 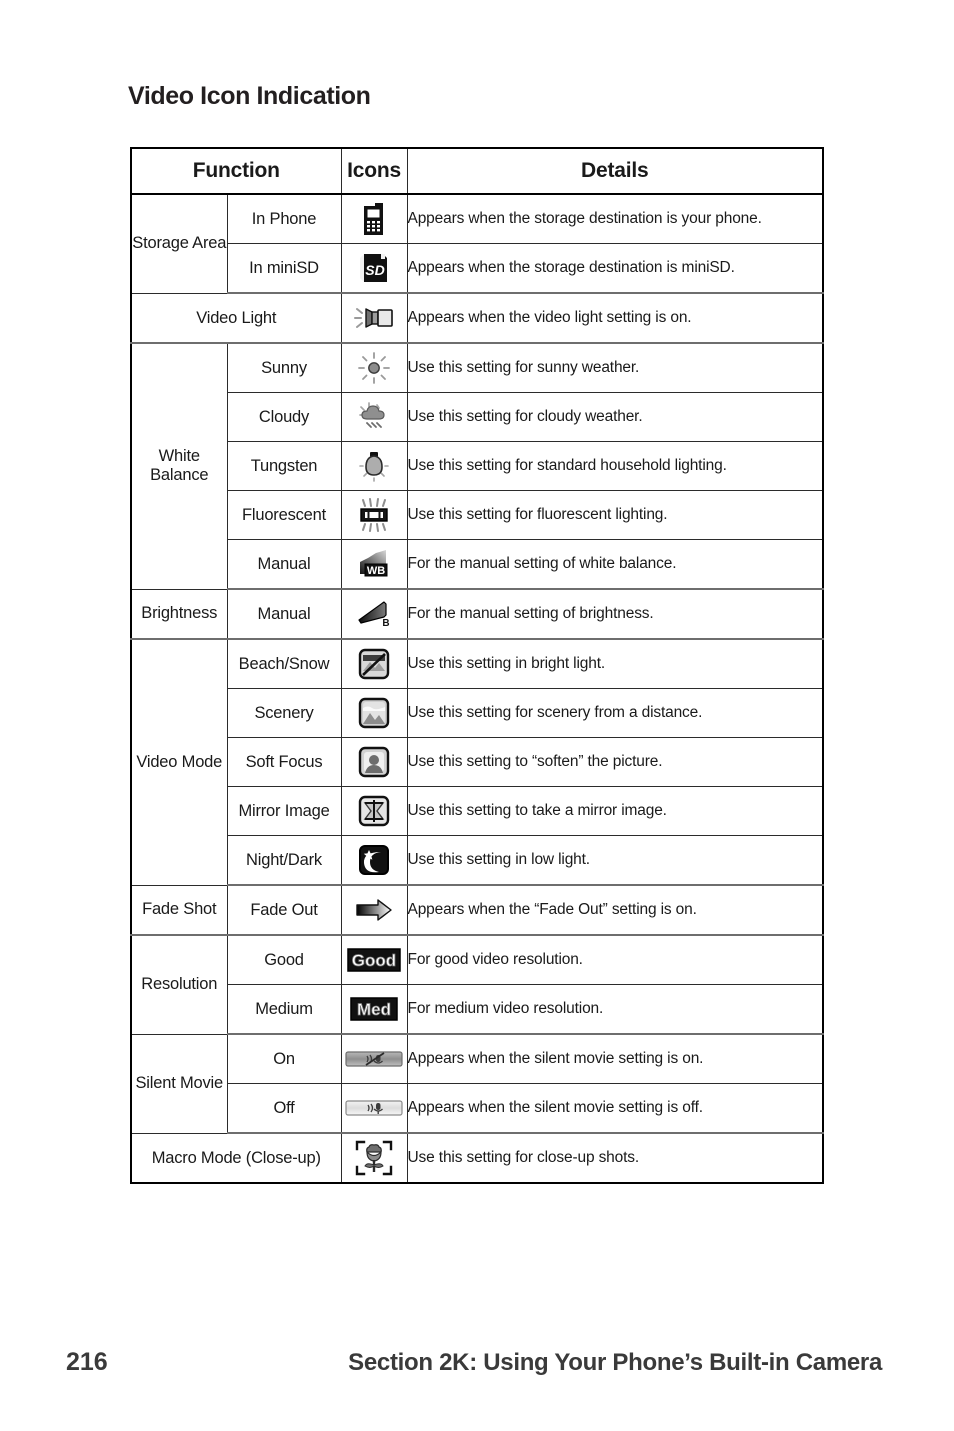 What do you see at coordinates (374, 515) in the screenshot?
I see `fluorescent-tube-icon` at bounding box center [374, 515].